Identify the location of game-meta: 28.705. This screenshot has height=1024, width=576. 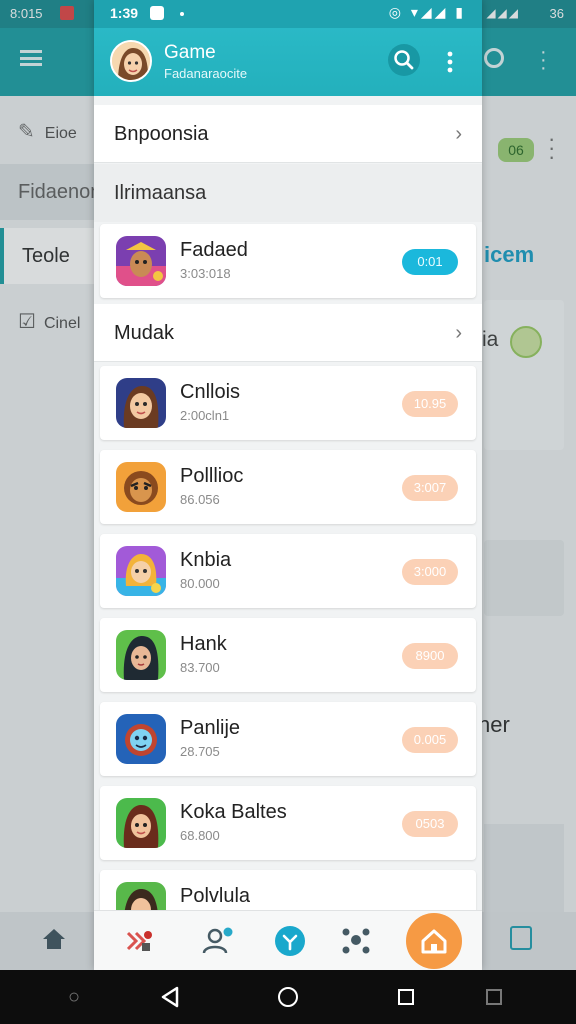
(200, 751).